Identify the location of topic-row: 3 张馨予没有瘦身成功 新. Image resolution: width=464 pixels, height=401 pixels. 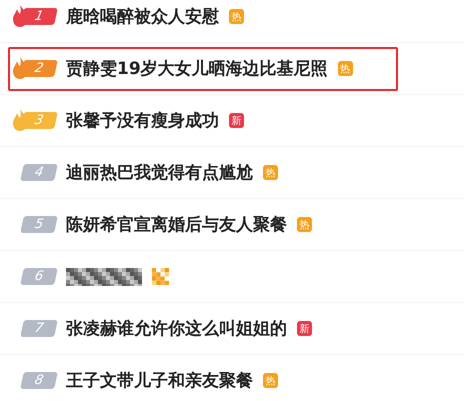
(203, 120).